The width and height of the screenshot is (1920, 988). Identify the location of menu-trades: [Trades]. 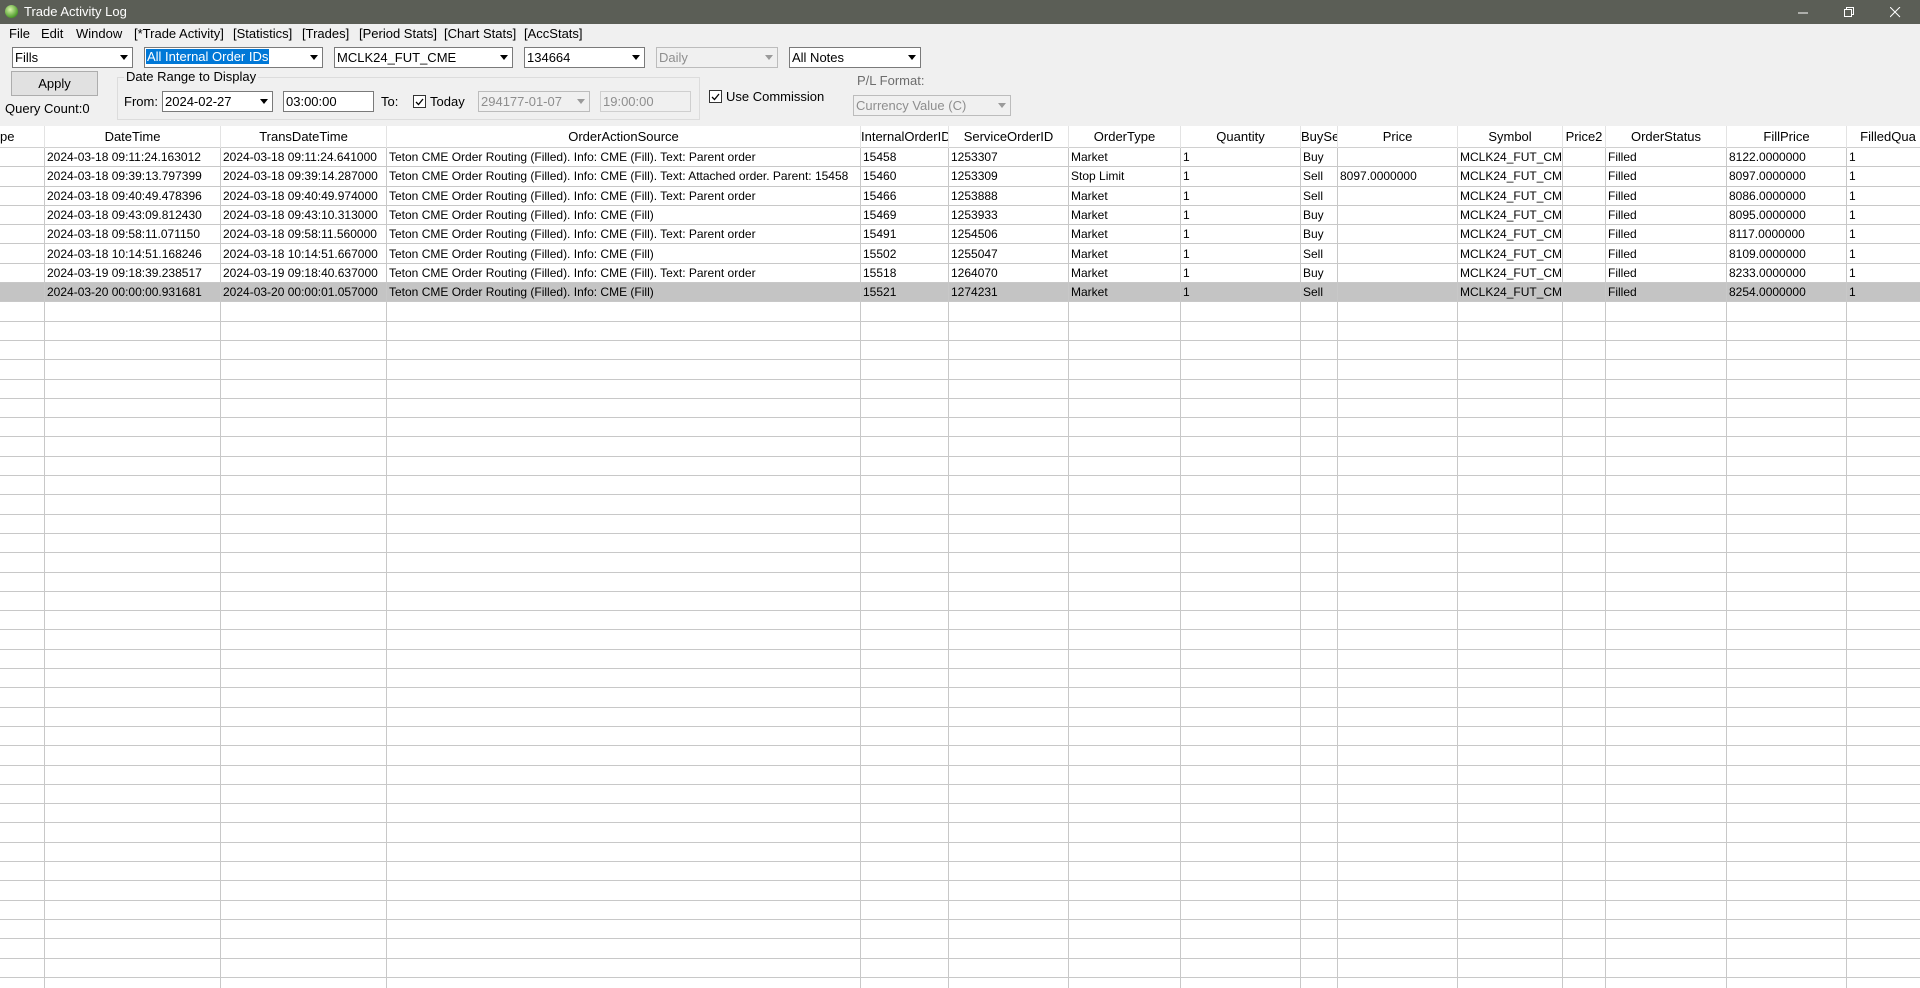
(325, 33).